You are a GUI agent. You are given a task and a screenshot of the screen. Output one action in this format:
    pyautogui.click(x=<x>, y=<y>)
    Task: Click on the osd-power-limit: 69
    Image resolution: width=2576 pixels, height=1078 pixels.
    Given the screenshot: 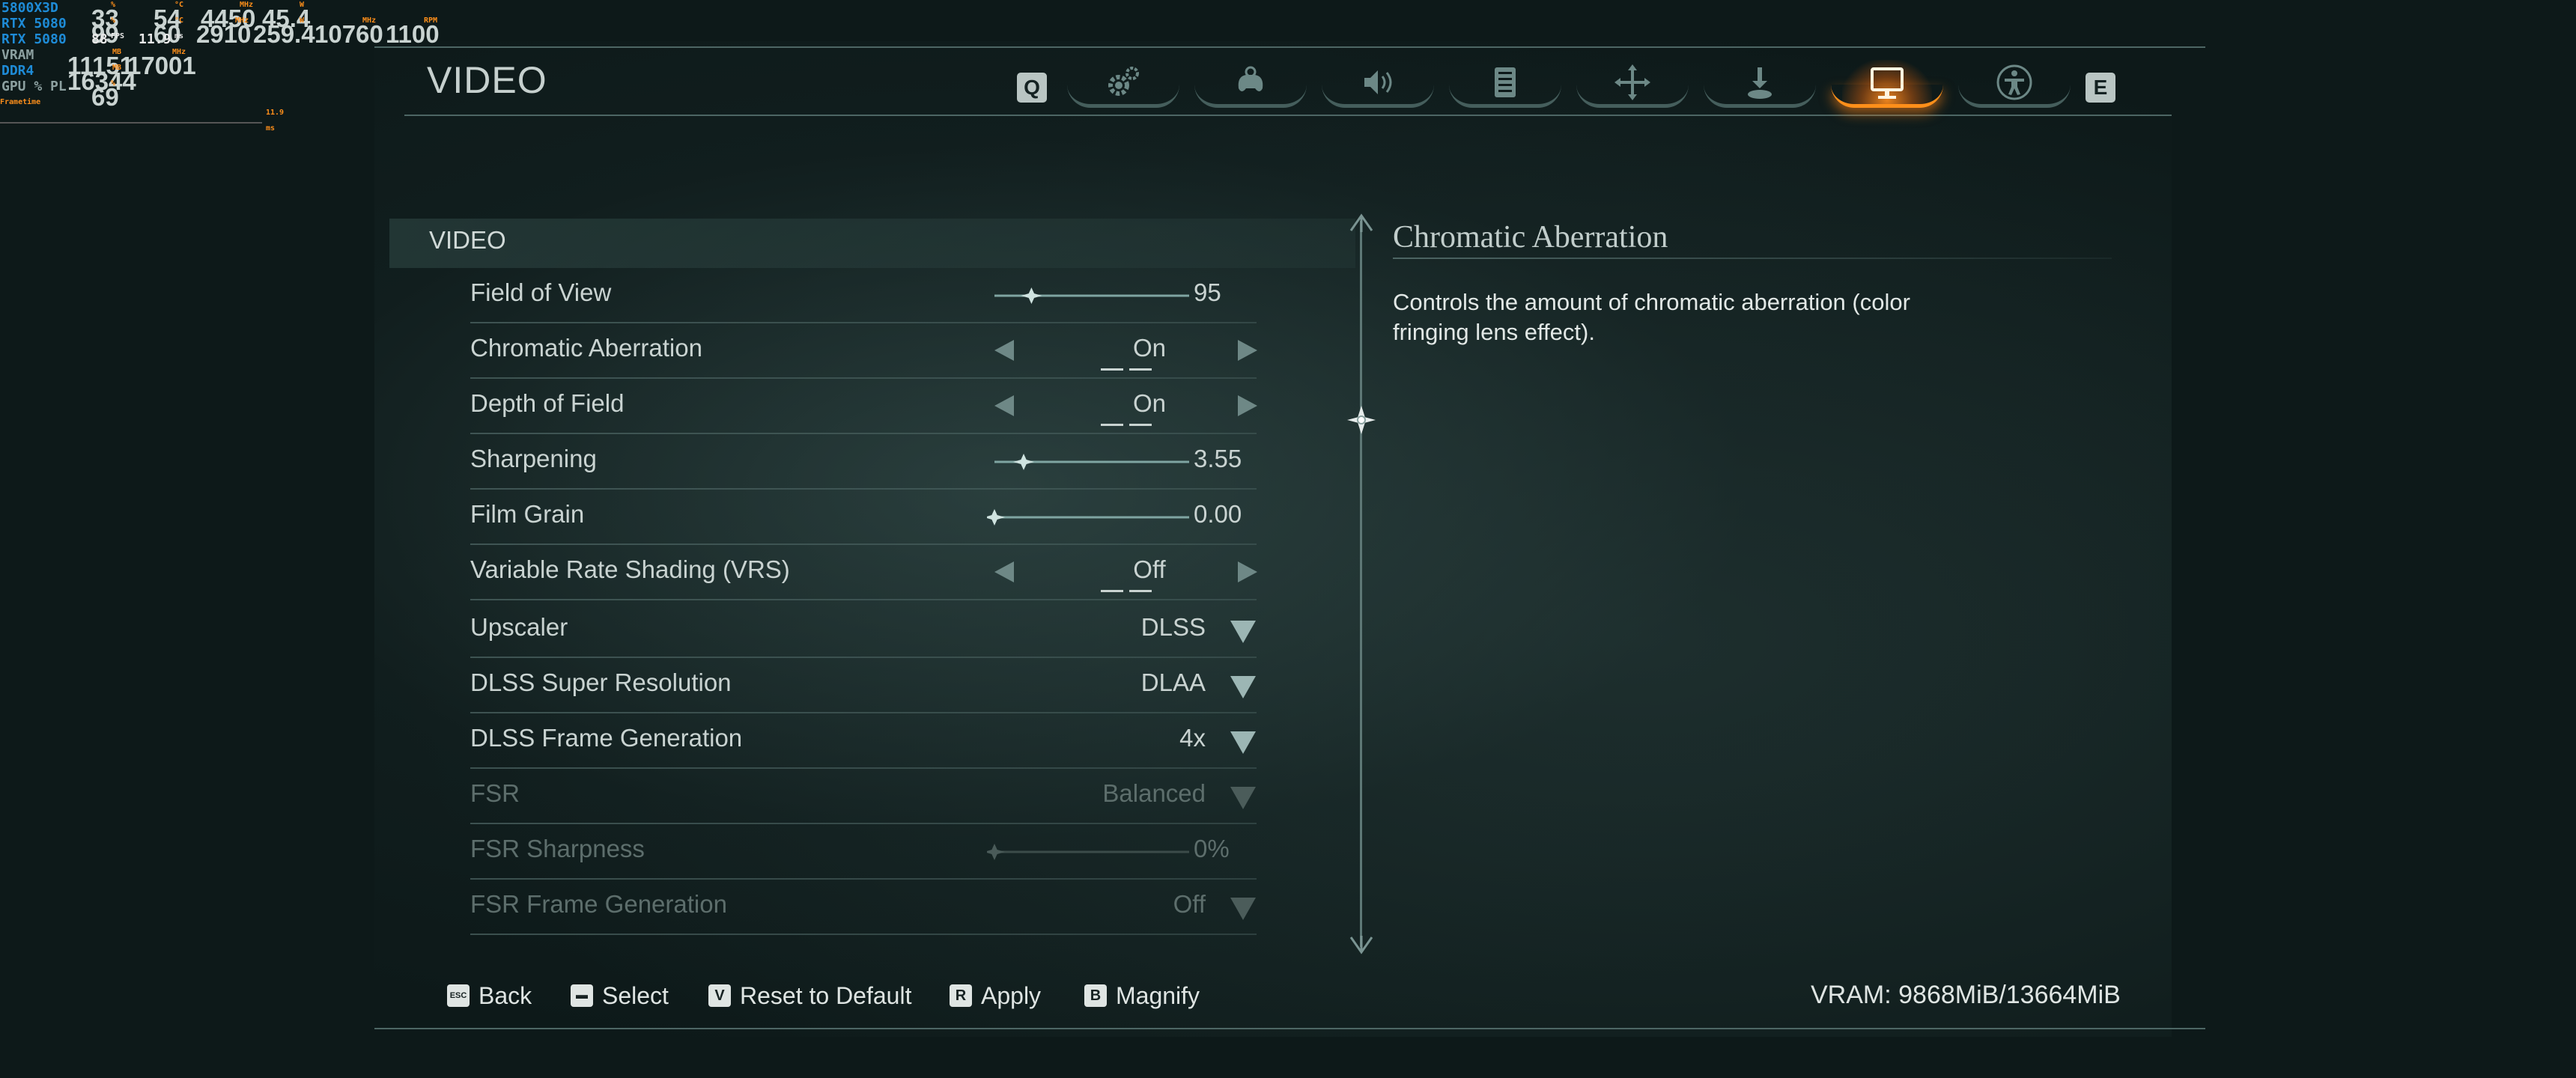 What is the action you would take?
    pyautogui.click(x=105, y=97)
    